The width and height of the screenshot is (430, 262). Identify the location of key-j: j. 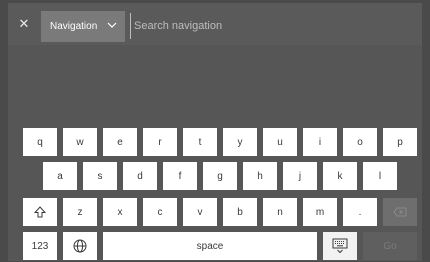
(300, 176).